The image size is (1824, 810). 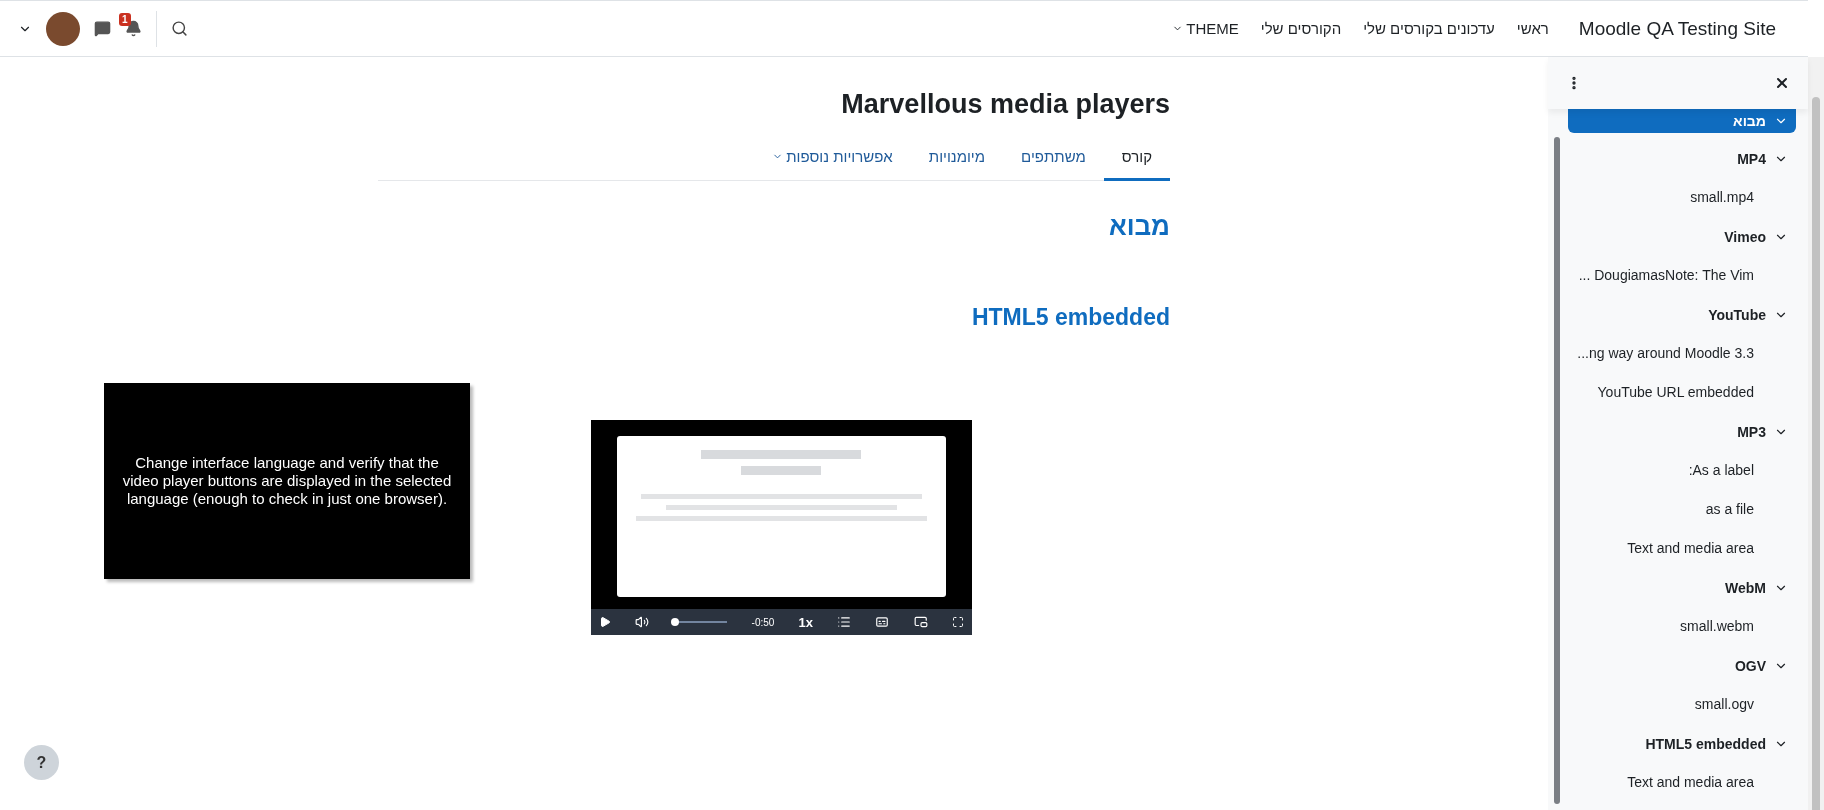 What do you see at coordinates (763, 622) in the screenshot?
I see `time-remaining: -0:50` at bounding box center [763, 622].